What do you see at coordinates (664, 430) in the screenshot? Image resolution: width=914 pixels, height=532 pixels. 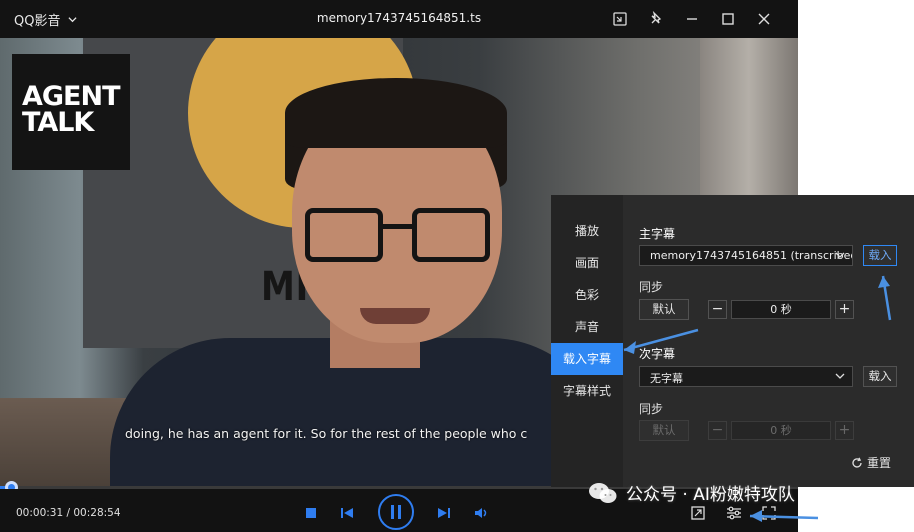 I see `secondary-sync-default-button: 默认` at bounding box center [664, 430].